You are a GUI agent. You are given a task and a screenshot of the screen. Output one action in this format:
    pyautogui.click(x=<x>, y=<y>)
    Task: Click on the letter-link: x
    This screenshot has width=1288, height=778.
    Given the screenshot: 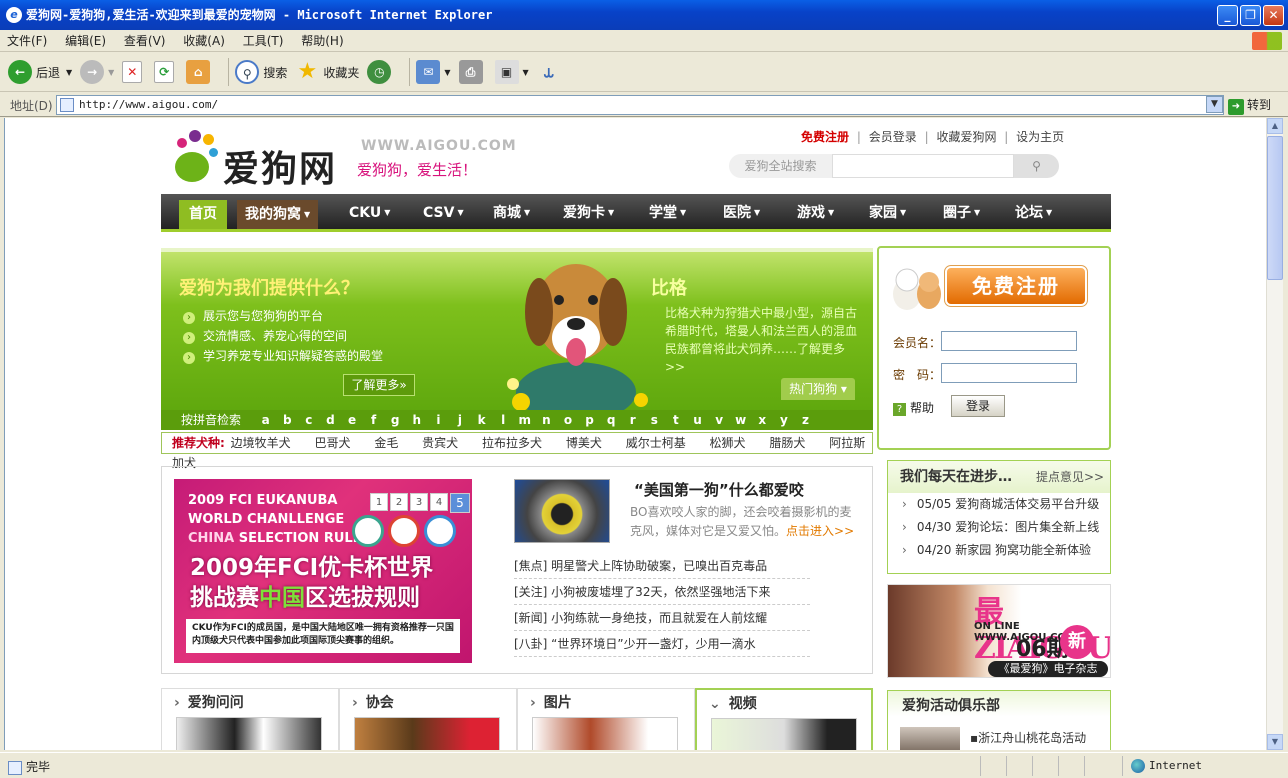 What is the action you would take?
    pyautogui.click(x=763, y=420)
    